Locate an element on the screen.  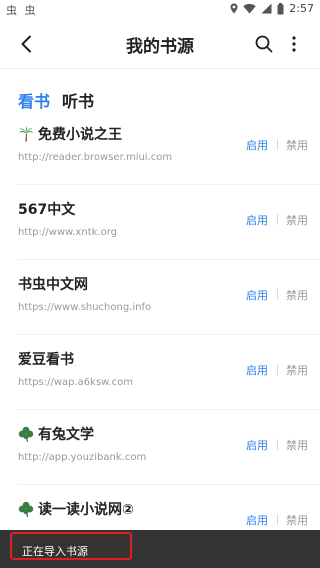
more-options-button is located at coordinates (294, 44).